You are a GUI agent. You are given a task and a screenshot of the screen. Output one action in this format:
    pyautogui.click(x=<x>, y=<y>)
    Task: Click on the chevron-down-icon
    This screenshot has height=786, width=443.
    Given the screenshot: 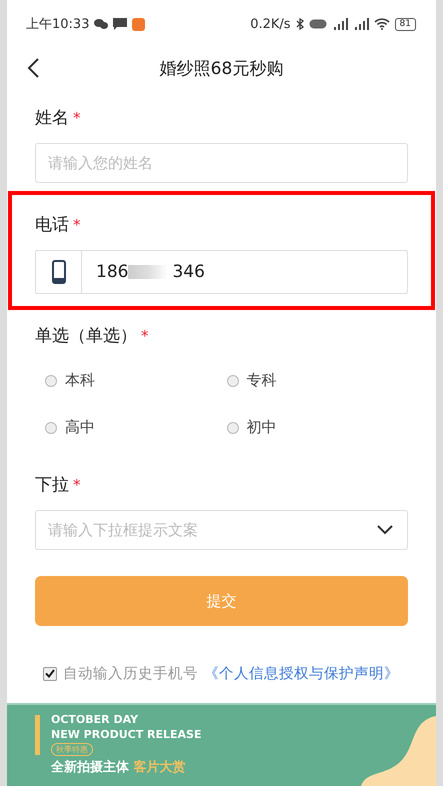 What is the action you would take?
    pyautogui.click(x=385, y=530)
    